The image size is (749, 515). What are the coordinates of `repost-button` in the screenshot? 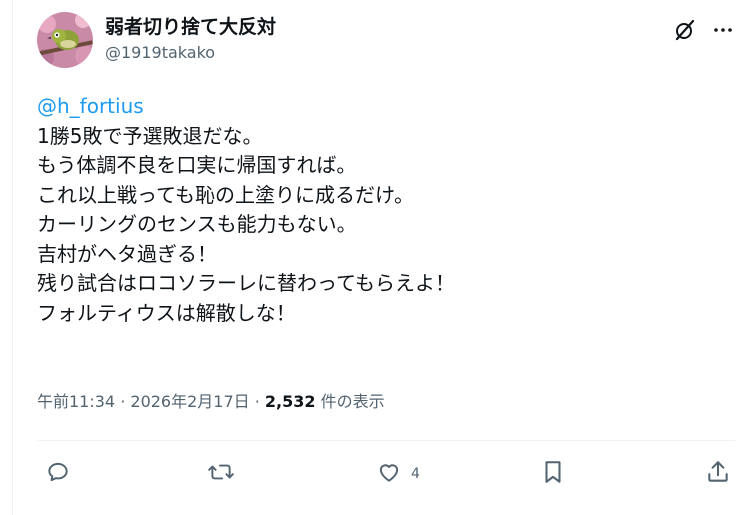 It's located at (221, 474).